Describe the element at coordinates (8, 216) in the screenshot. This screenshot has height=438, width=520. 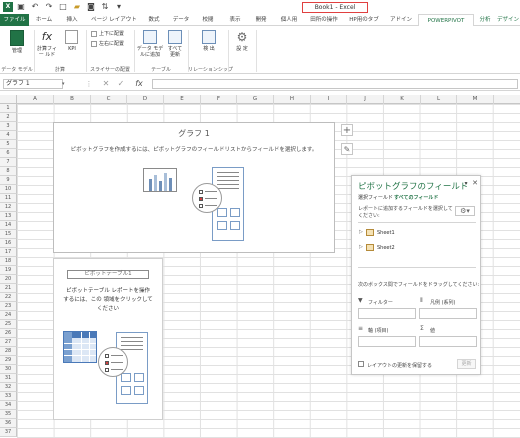
I see `row-header: 13` at that location.